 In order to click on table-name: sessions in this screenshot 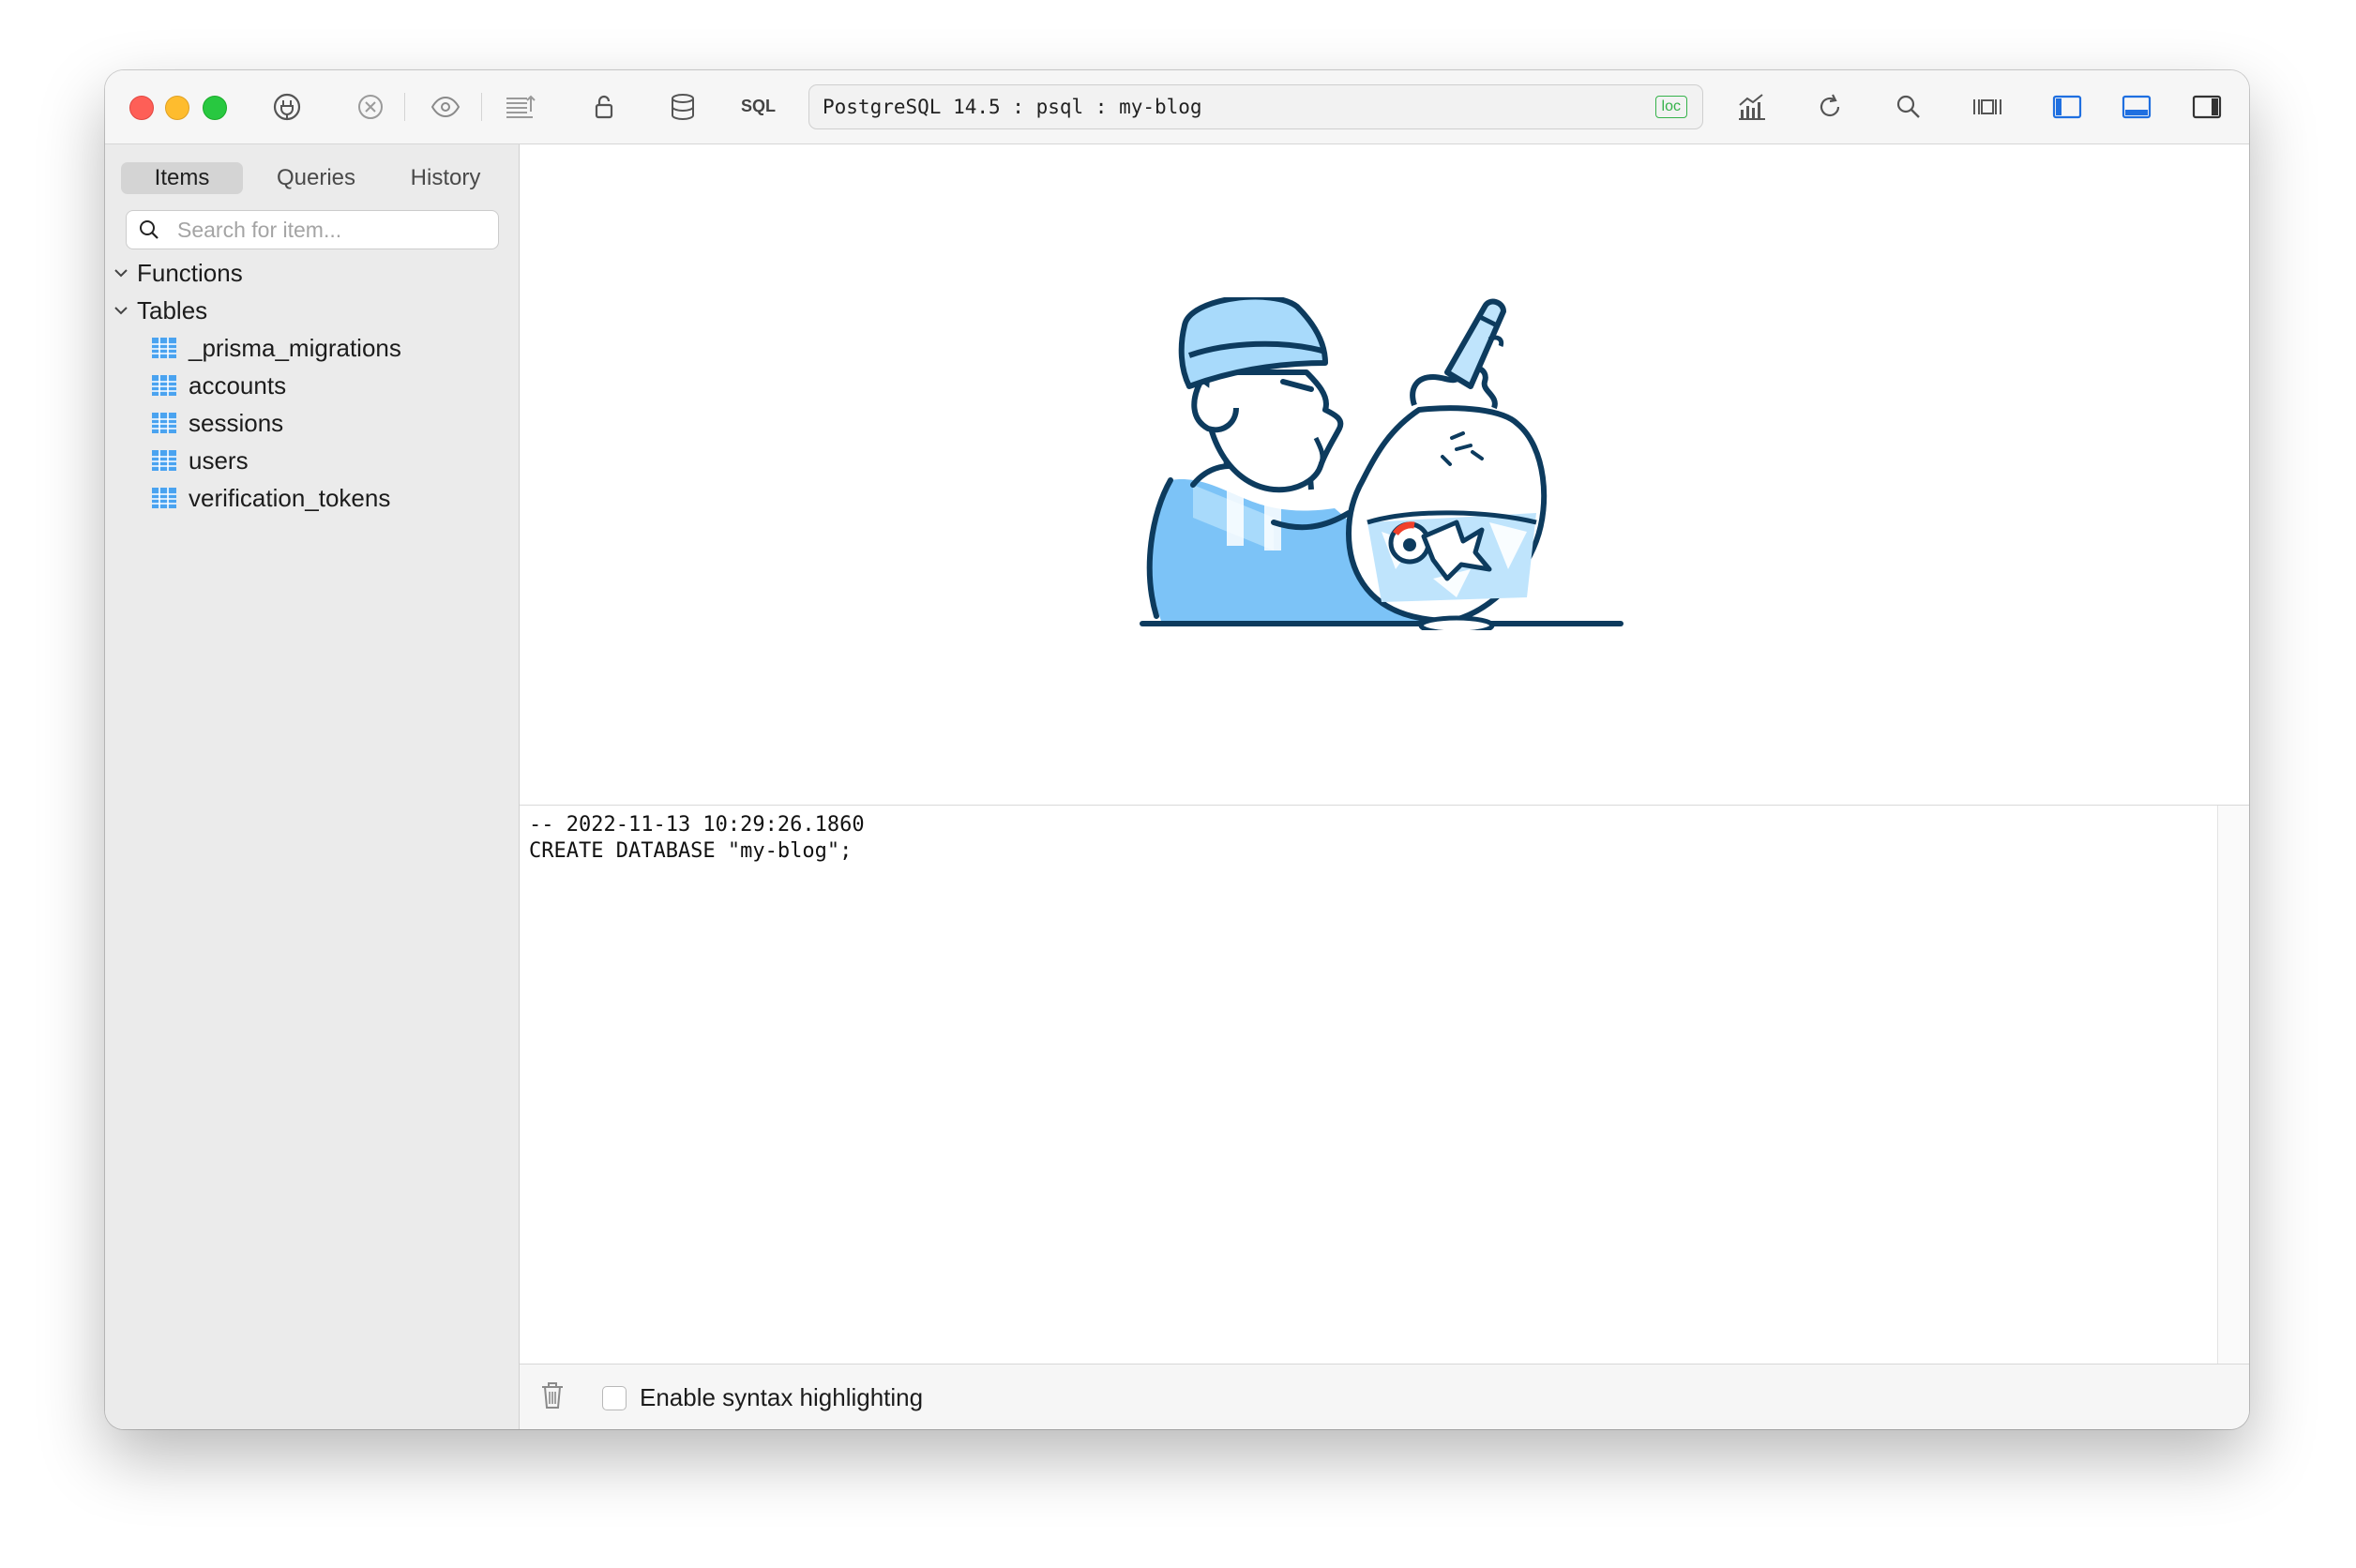, I will do `click(237, 423)`.